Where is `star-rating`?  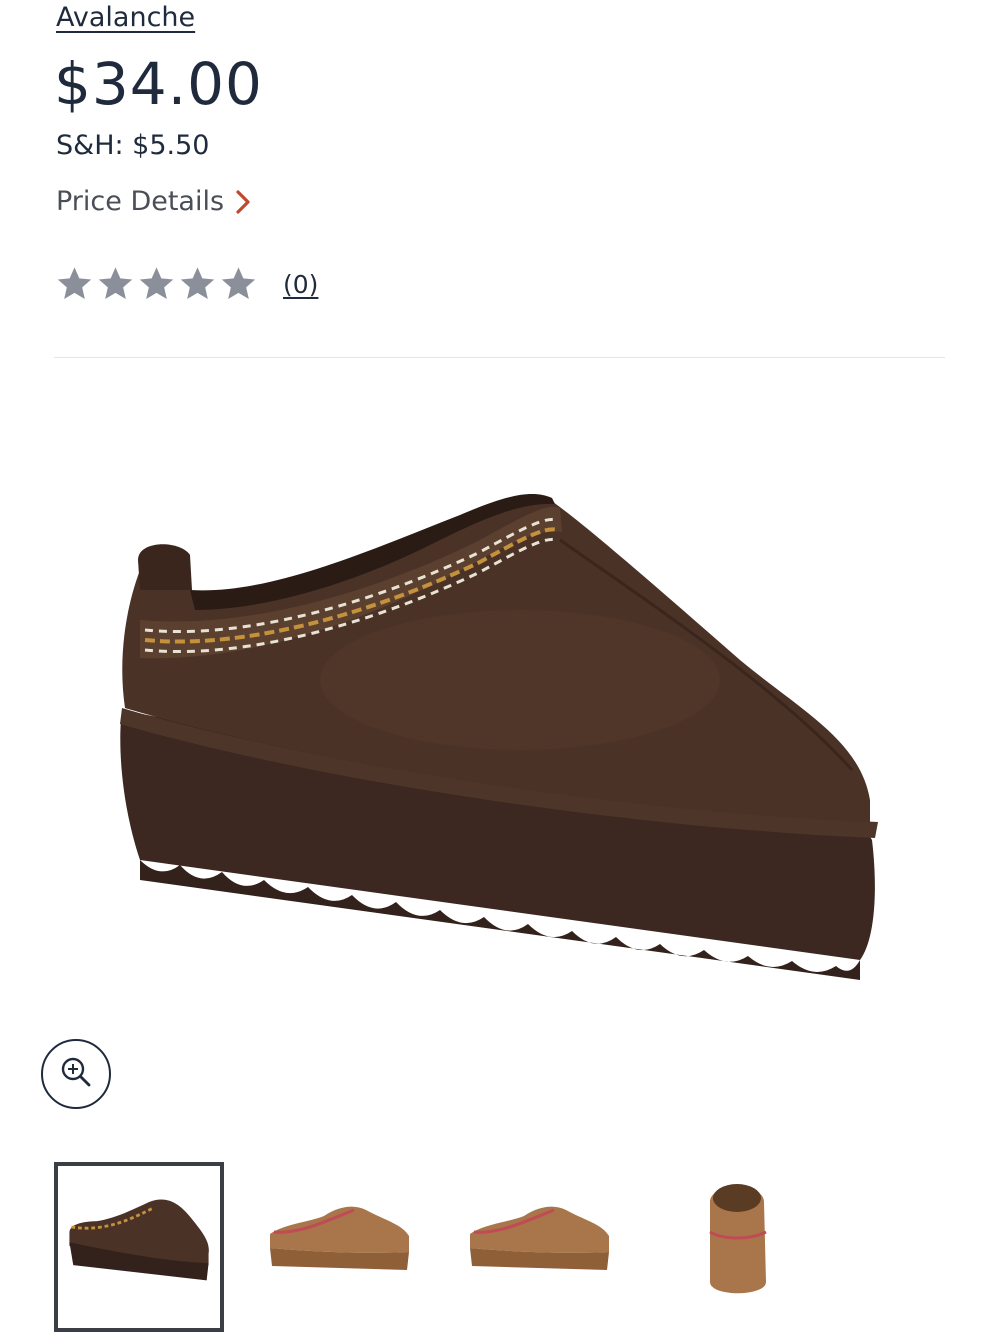 star-rating is located at coordinates (156, 284).